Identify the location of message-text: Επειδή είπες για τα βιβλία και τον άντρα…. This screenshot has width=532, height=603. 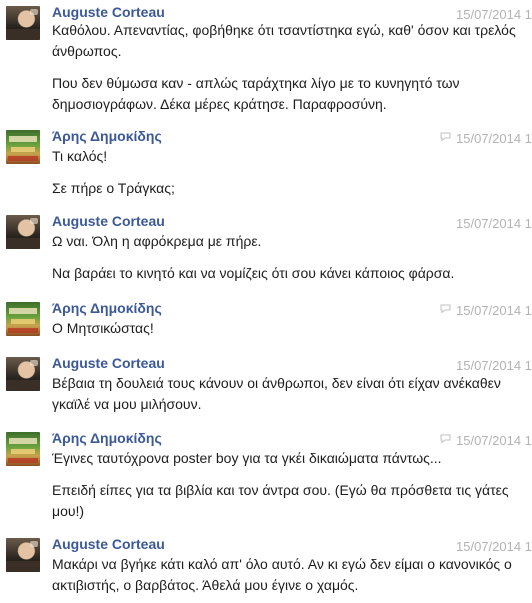
(280, 500).